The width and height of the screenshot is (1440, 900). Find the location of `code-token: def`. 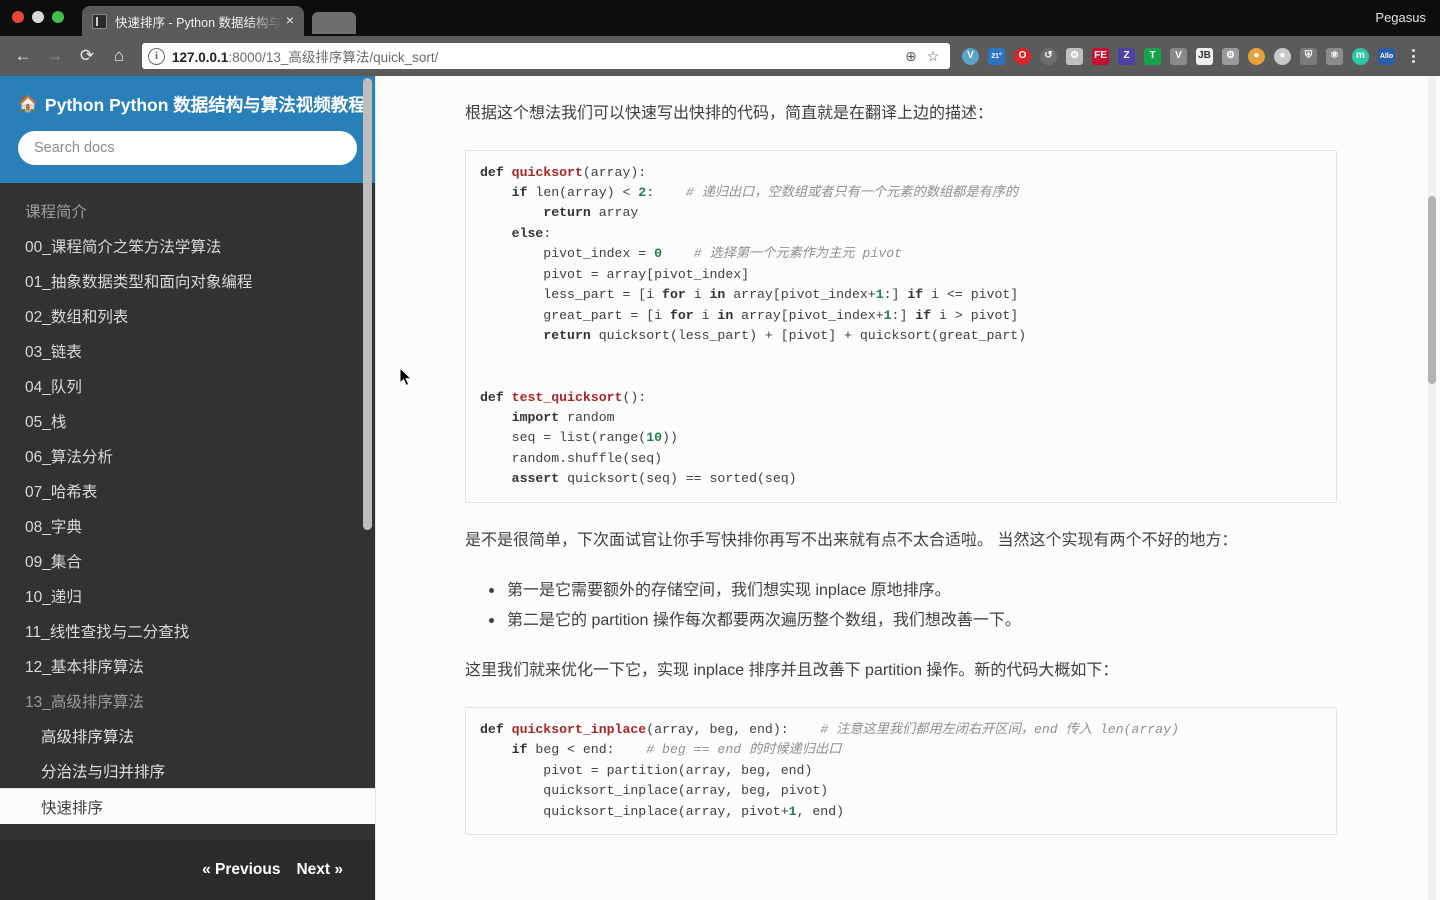

code-token: def is located at coordinates (496, 397).